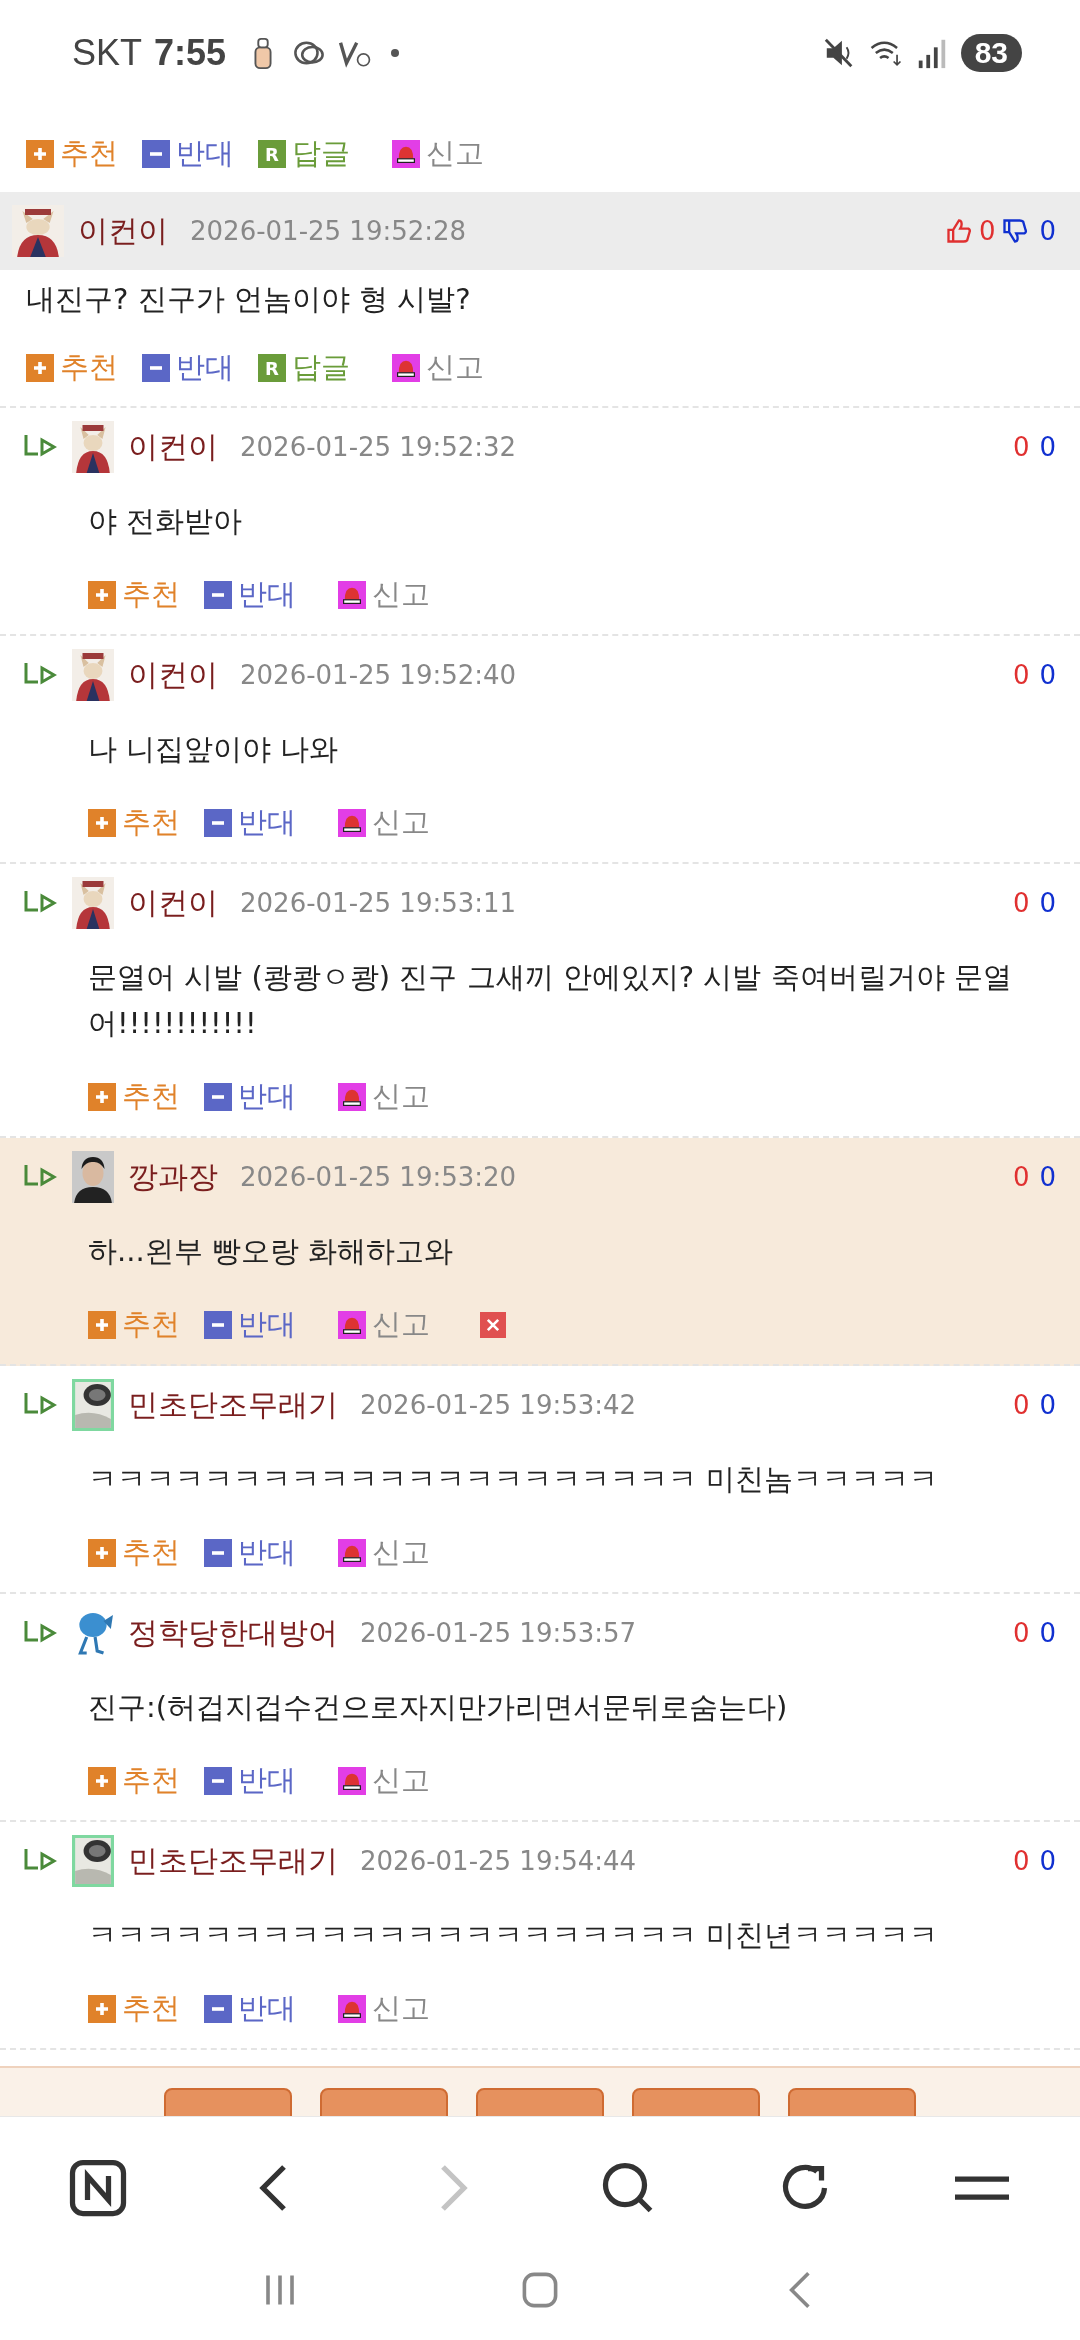 This screenshot has width=1080, height=2340. I want to click on dot-icon, so click(395, 53).